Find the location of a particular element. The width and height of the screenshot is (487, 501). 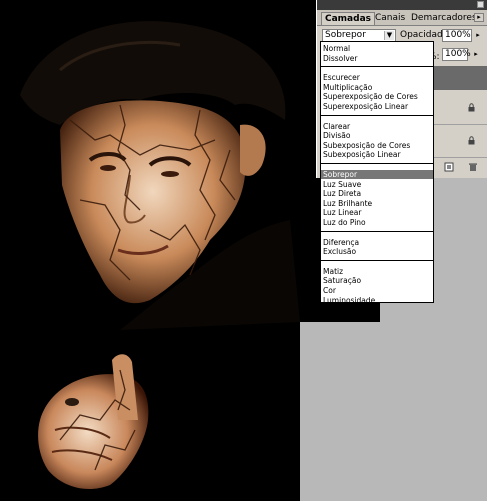

close-icon is located at coordinates (480, 4).